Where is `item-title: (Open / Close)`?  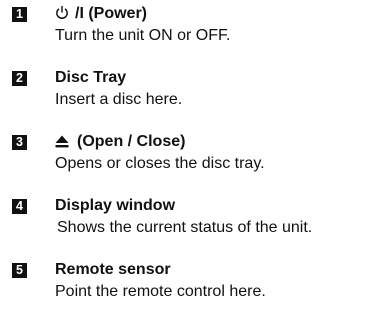
item-title: (Open / Close) is located at coordinates (120, 143).